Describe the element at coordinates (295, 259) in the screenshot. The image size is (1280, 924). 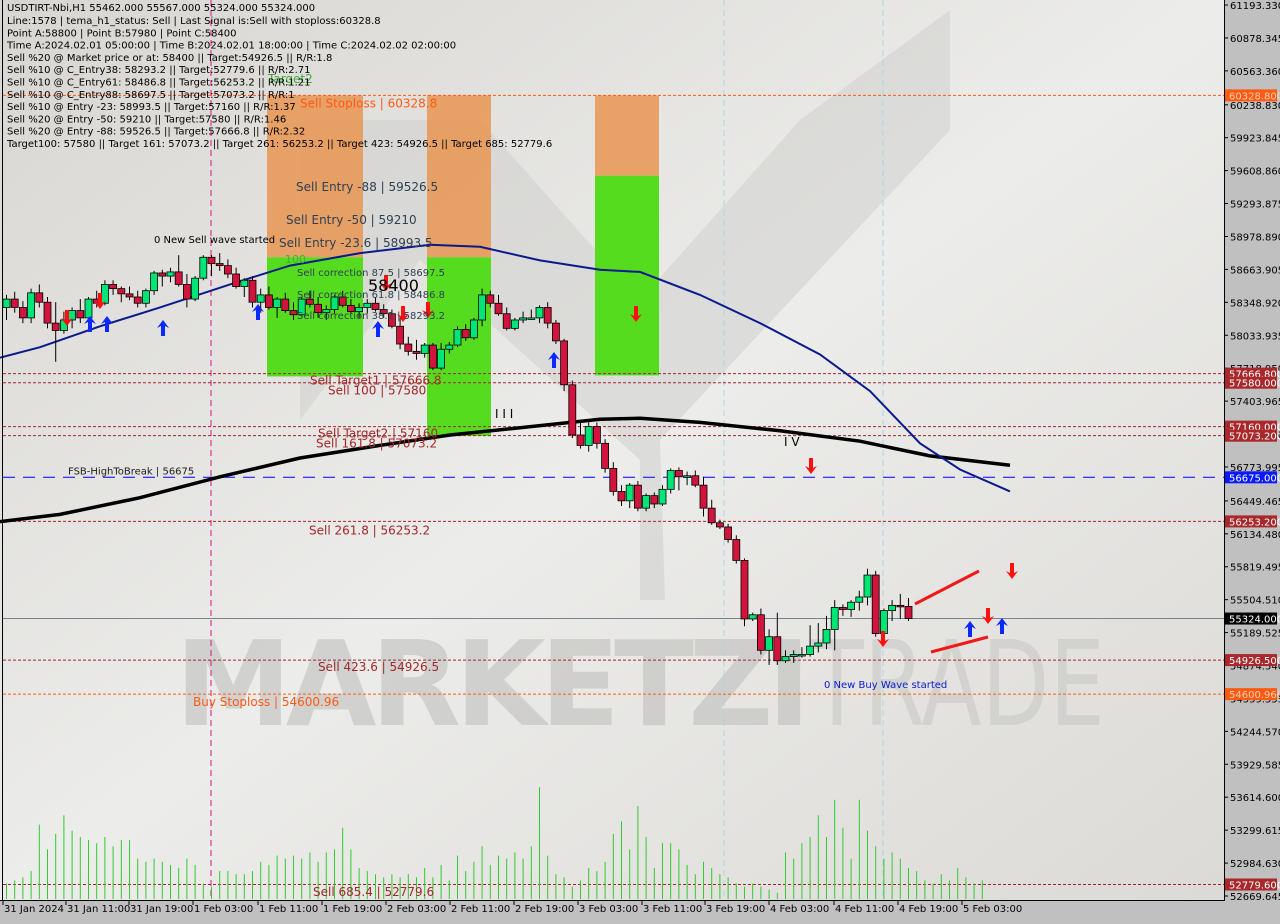
I see `fib-100-label: 100` at that location.